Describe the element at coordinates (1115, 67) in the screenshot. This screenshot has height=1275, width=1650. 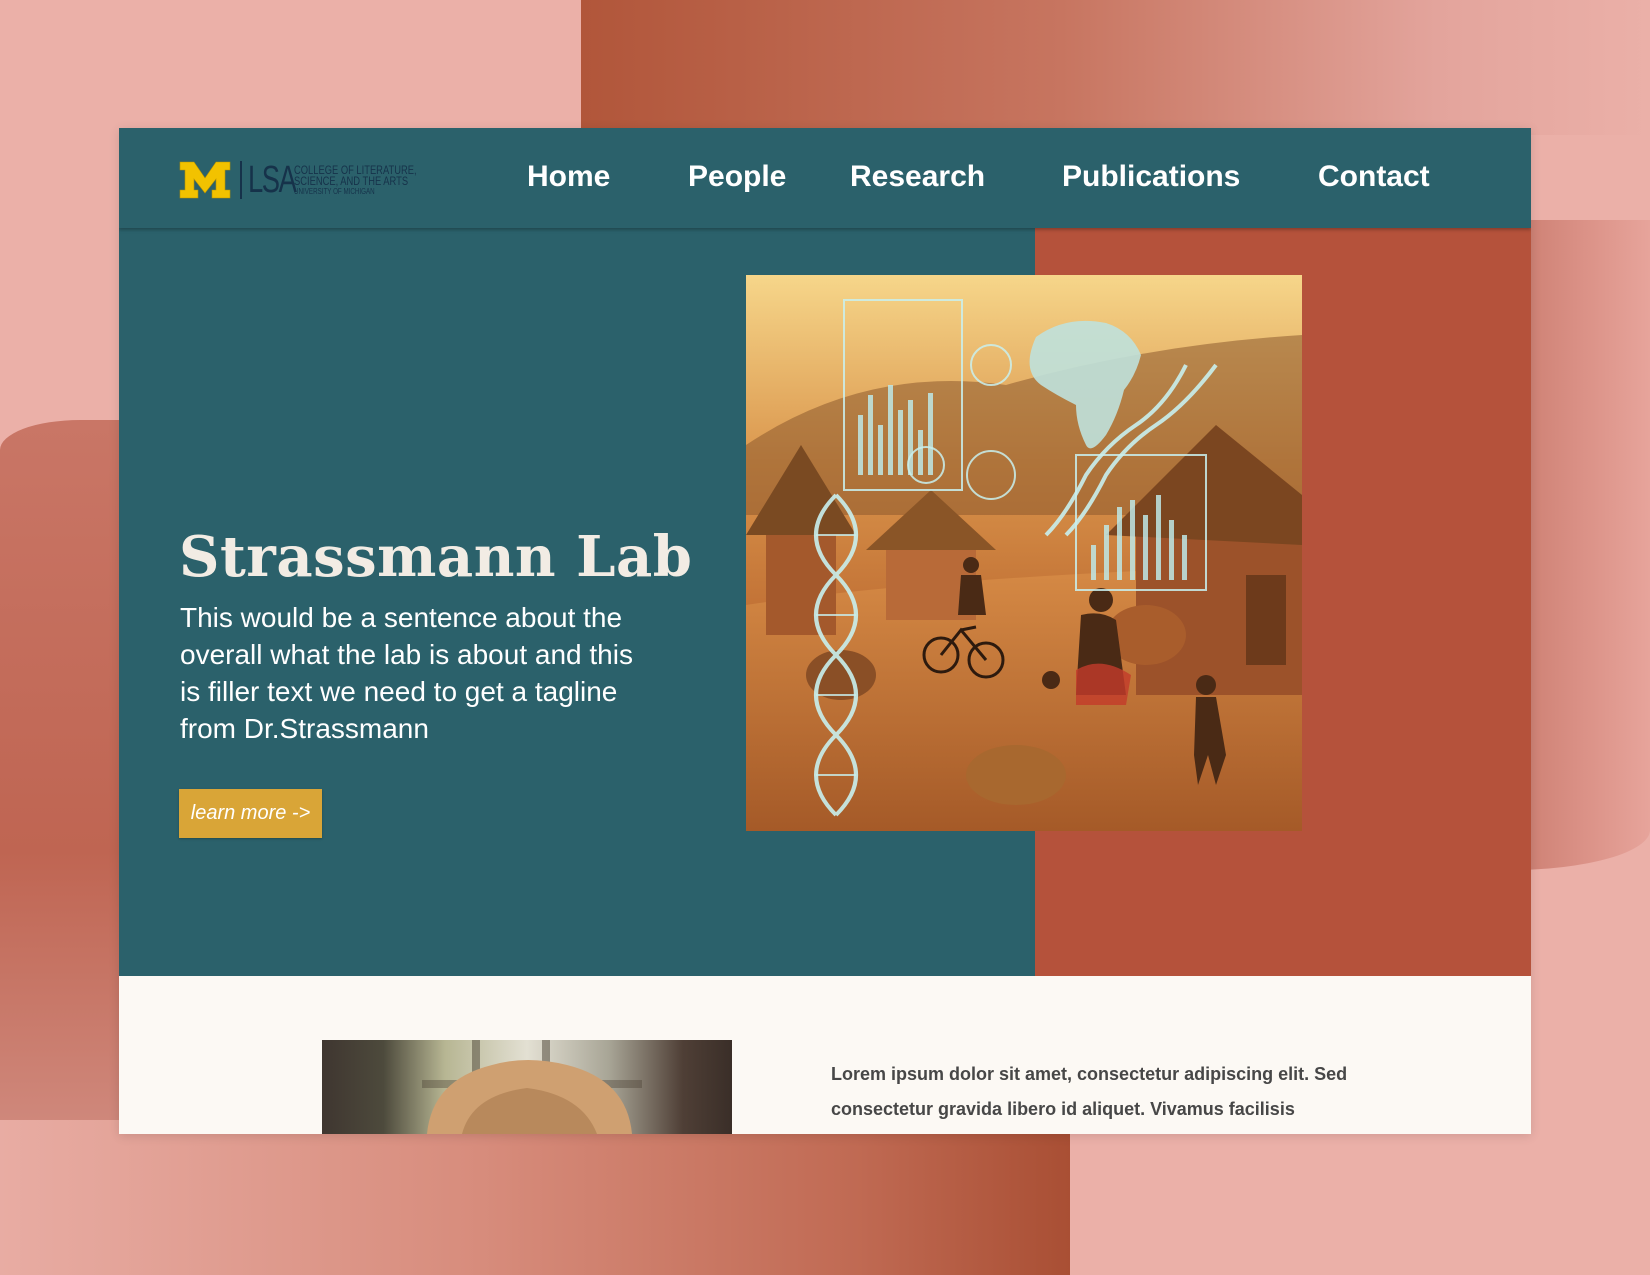
I see `backdrop-shape-top` at that location.